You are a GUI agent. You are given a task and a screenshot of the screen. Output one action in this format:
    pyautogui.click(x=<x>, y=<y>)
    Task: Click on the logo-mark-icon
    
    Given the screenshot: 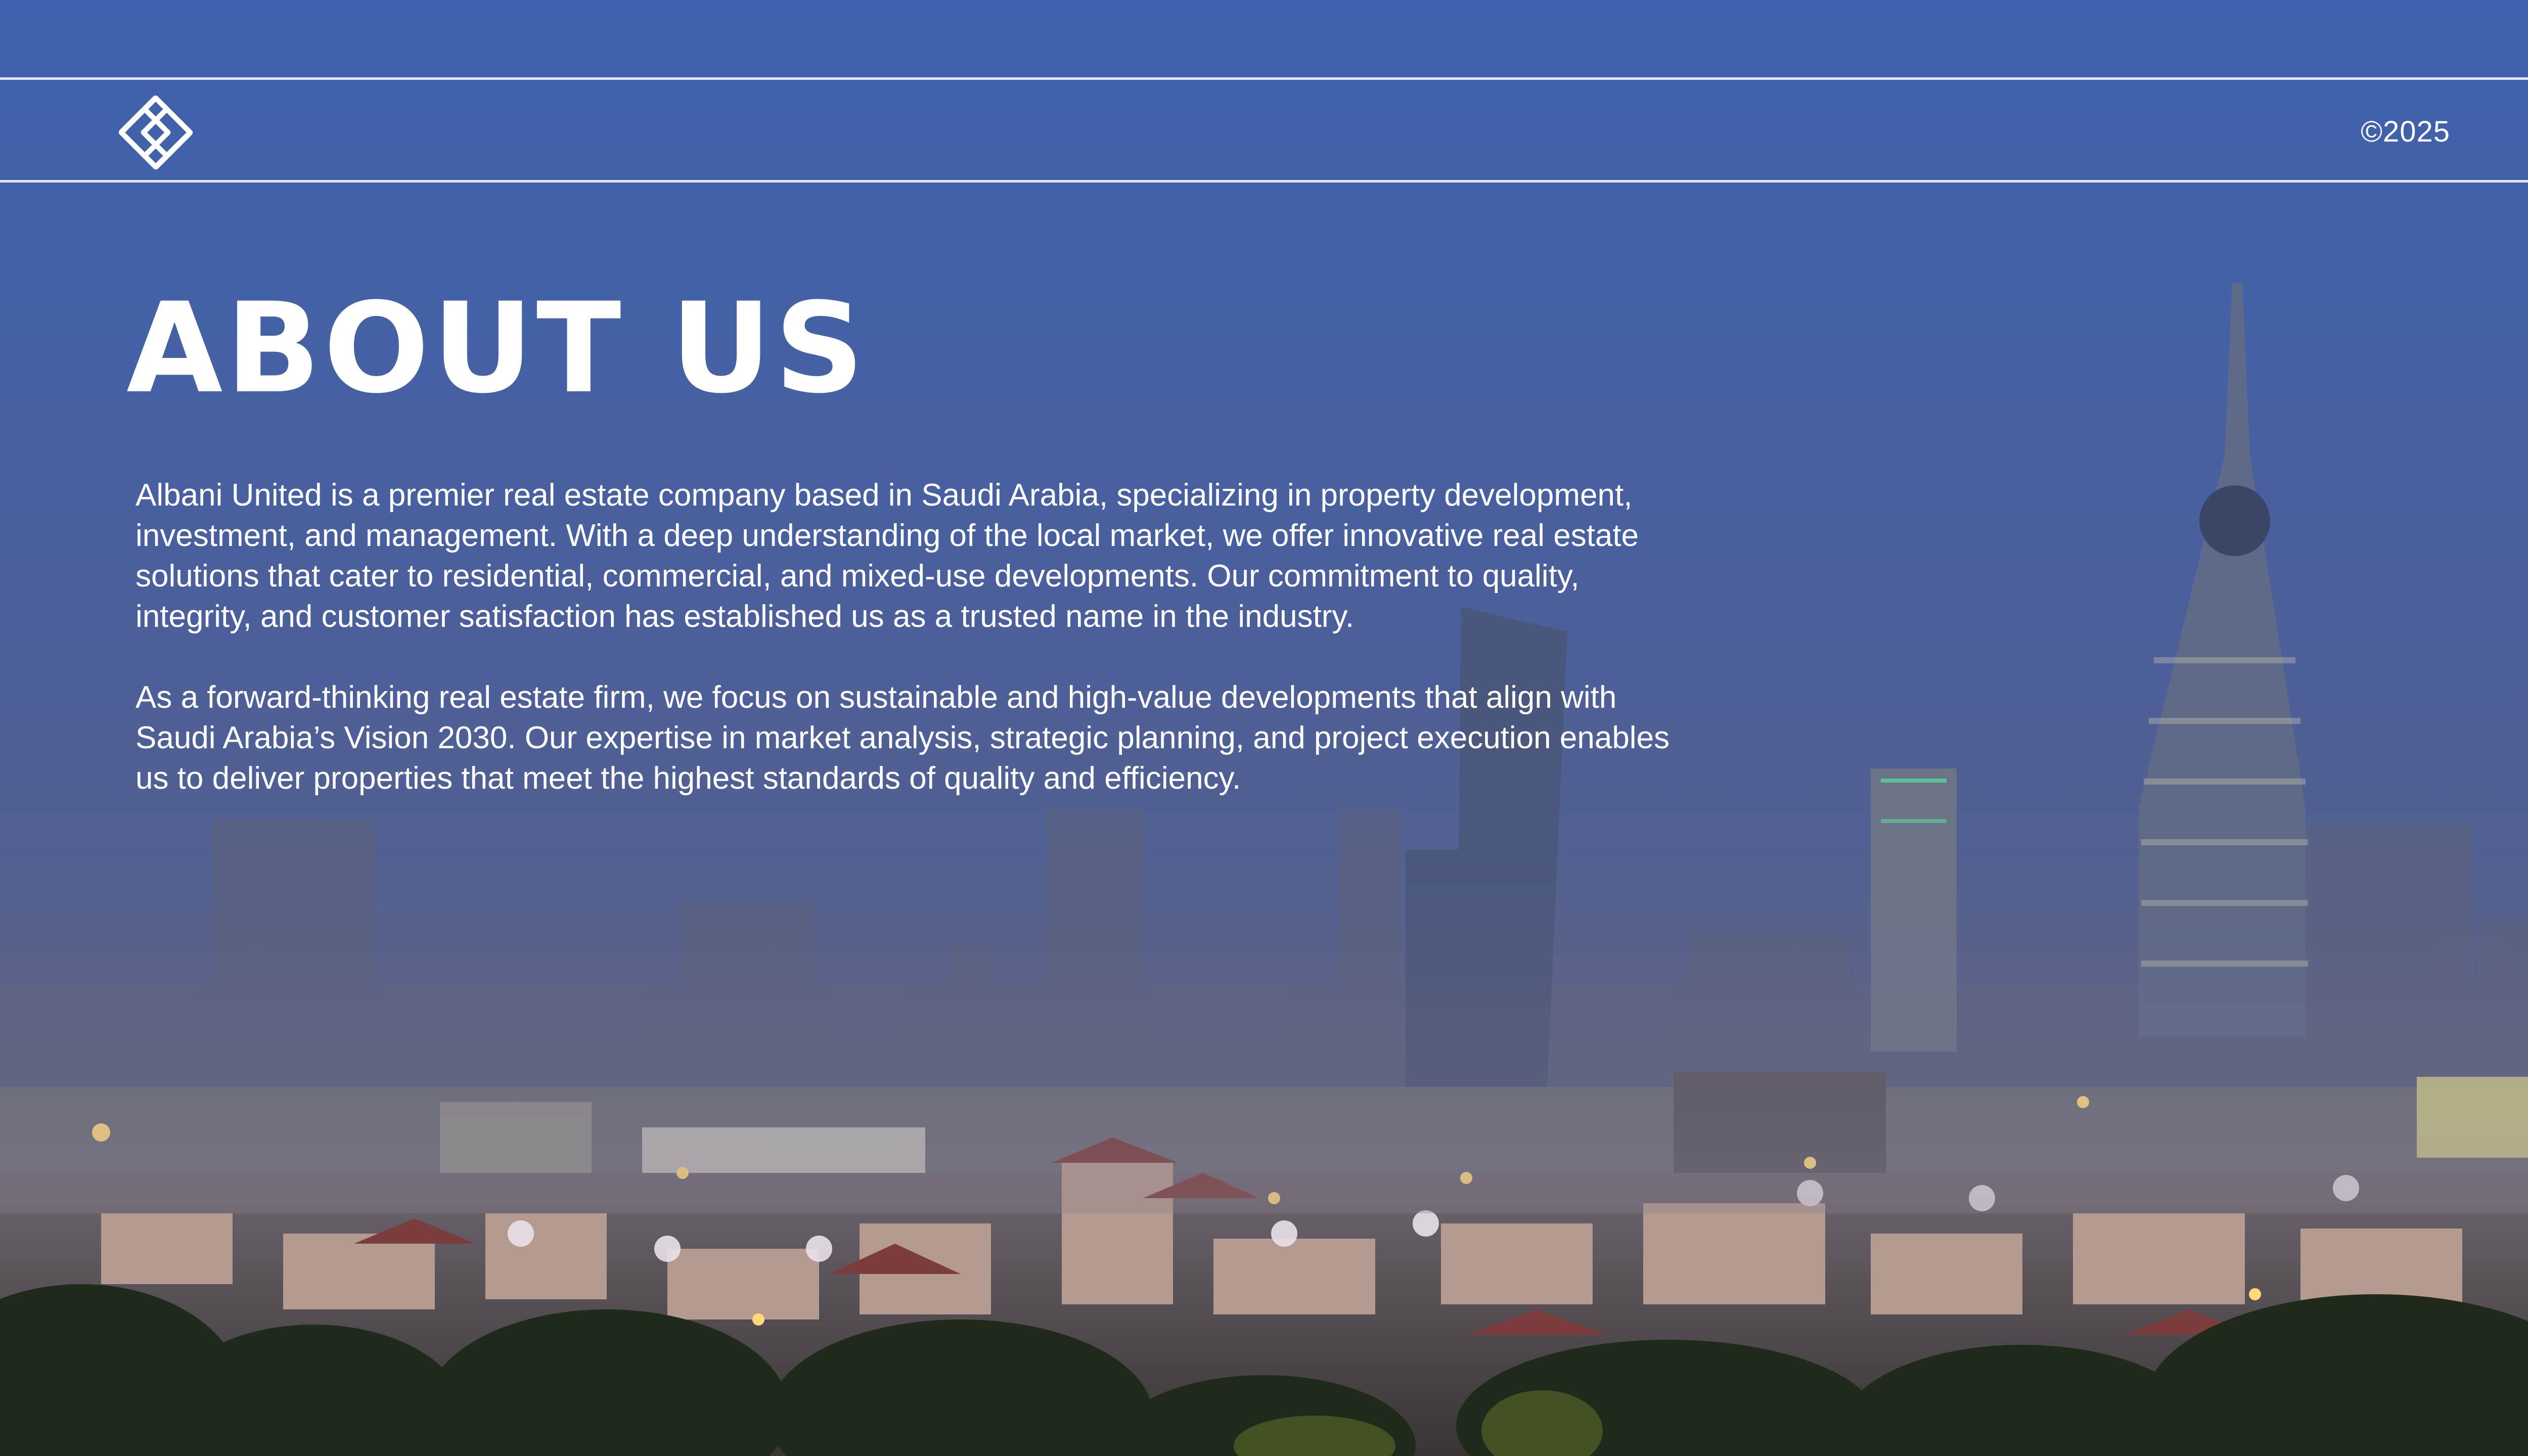 What is the action you would take?
    pyautogui.click(x=156, y=132)
    